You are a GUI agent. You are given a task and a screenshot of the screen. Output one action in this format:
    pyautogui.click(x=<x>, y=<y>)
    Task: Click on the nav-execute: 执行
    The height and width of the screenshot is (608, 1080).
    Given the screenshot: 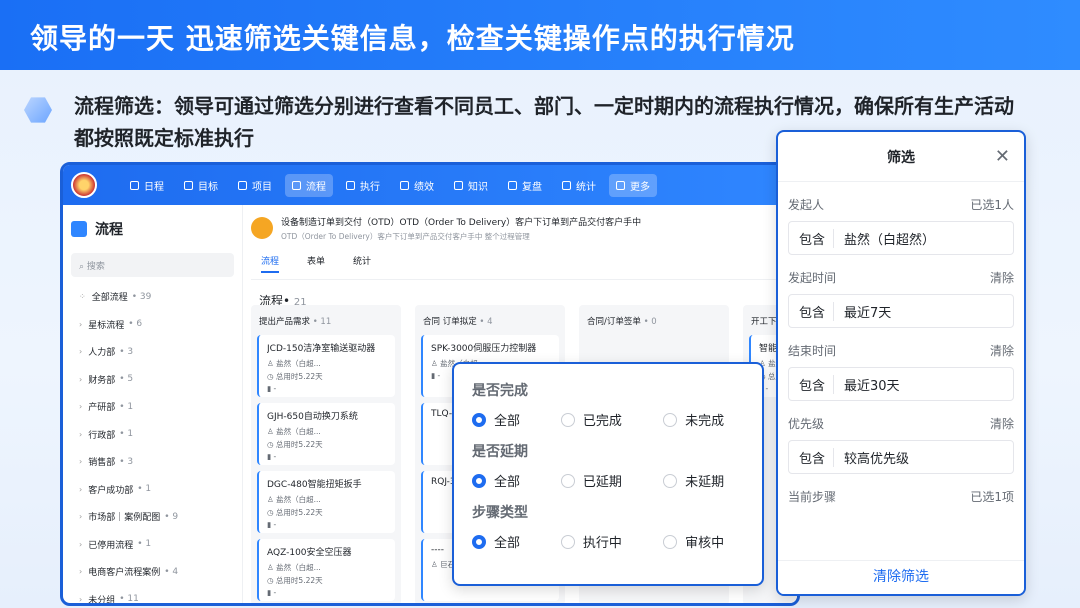 What is the action you would take?
    pyautogui.click(x=363, y=185)
    